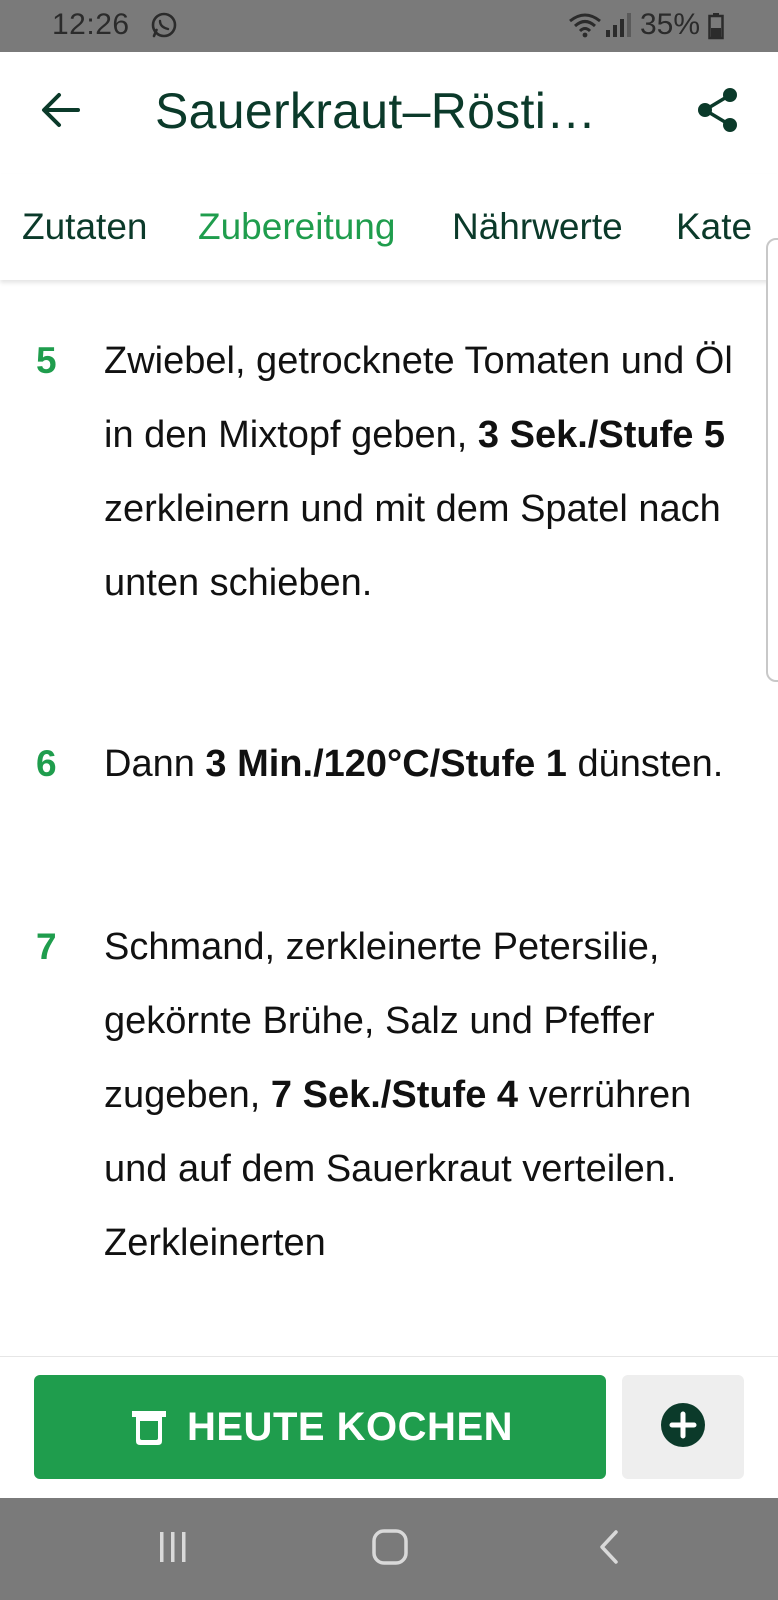 The width and height of the screenshot is (778, 1600). I want to click on home-button, so click(390, 1549).